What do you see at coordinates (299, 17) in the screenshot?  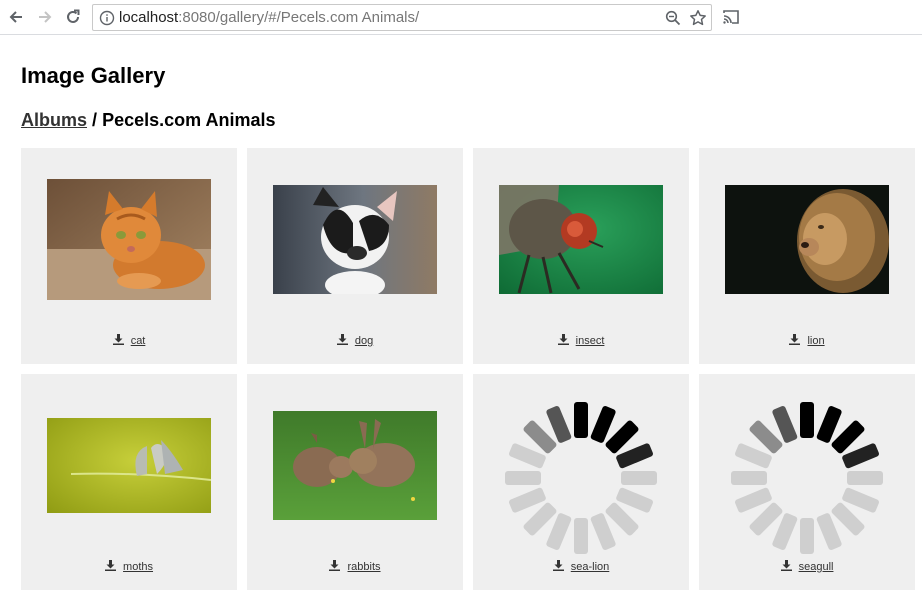 I see `url-path: :8080/gallery/#/Pecels.com Animals/` at bounding box center [299, 17].